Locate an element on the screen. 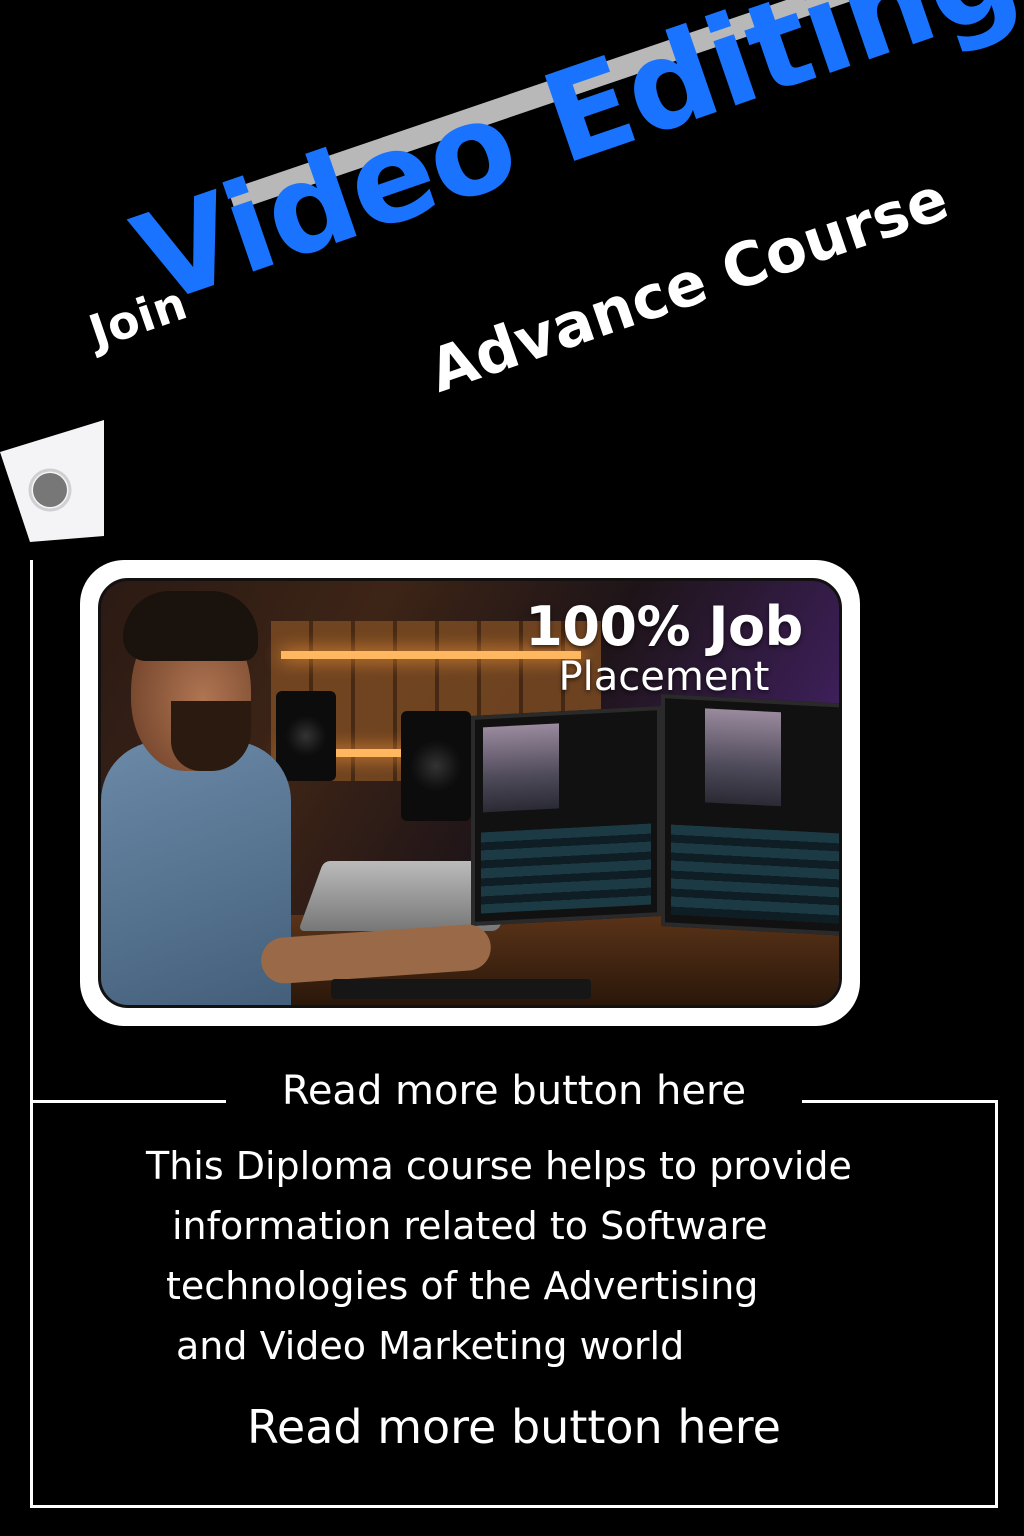  left-vertical-line is located at coordinates (31, 832).